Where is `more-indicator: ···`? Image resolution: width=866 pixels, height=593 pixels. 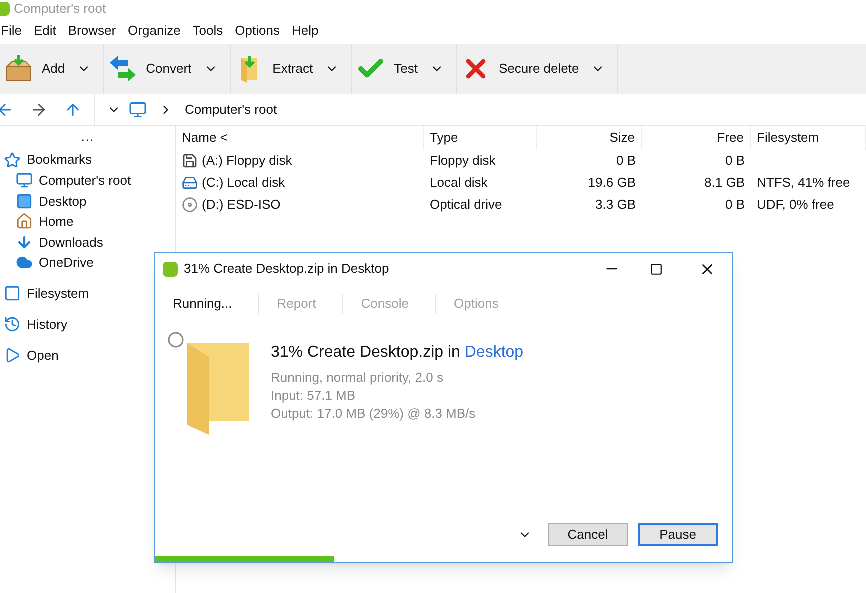
more-indicator: ··· is located at coordinates (87, 139).